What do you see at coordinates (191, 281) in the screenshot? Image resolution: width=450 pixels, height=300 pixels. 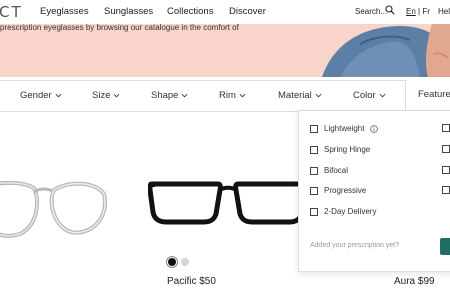 I see `product-name-price-pacific: Pacific $50` at bounding box center [191, 281].